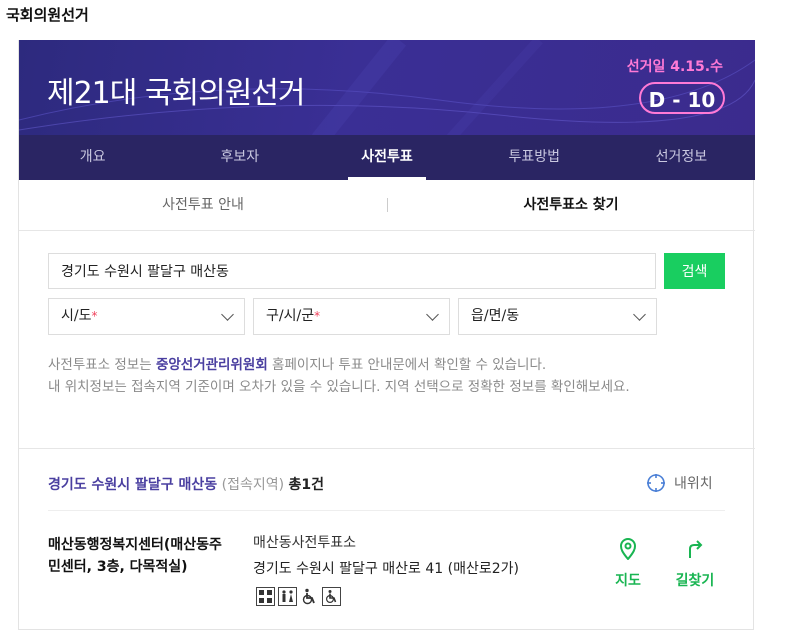 This screenshot has width=793, height=637. What do you see at coordinates (76, 316) in the screenshot?
I see `select-province-label: 시/도` at bounding box center [76, 316].